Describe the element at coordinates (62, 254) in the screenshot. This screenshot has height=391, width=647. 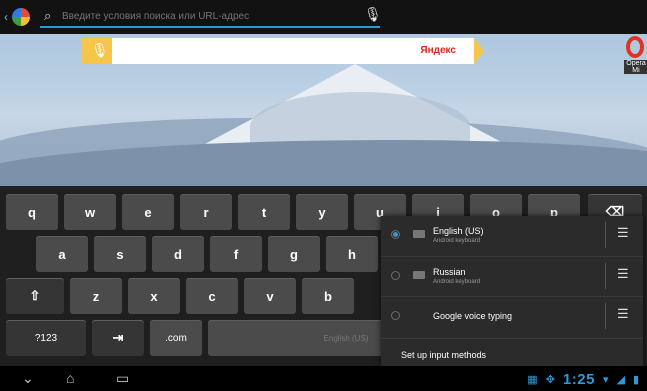
I see `key-a: a` at that location.